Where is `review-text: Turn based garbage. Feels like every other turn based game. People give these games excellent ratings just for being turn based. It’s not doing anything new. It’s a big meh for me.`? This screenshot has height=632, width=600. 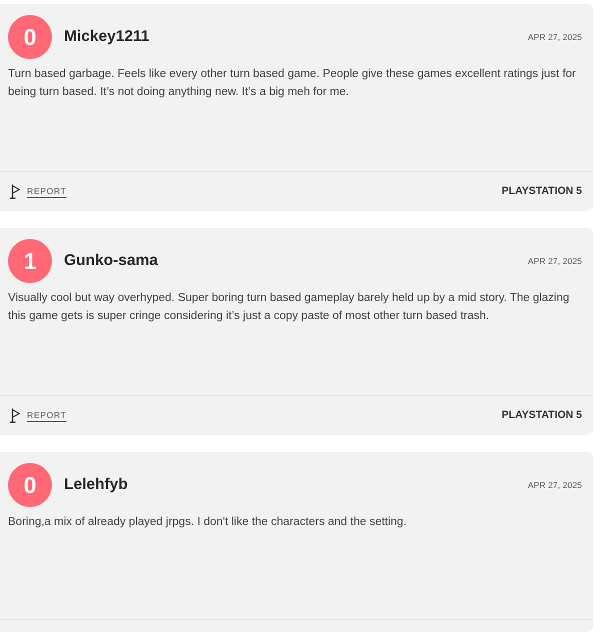 review-text: Turn based garbage. Feels like every other turn based game. People give these games excellent ratings just for being turn based. It’s not doing anything new. It’s a big meh for me. is located at coordinates (292, 83).